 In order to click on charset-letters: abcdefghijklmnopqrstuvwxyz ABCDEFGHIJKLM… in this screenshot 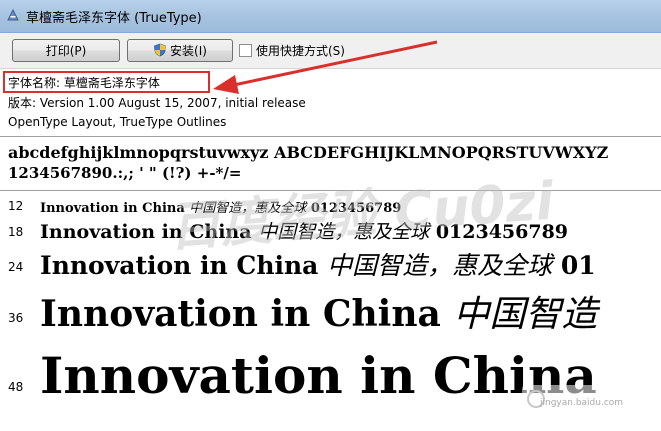, I will do `click(308, 152)`.